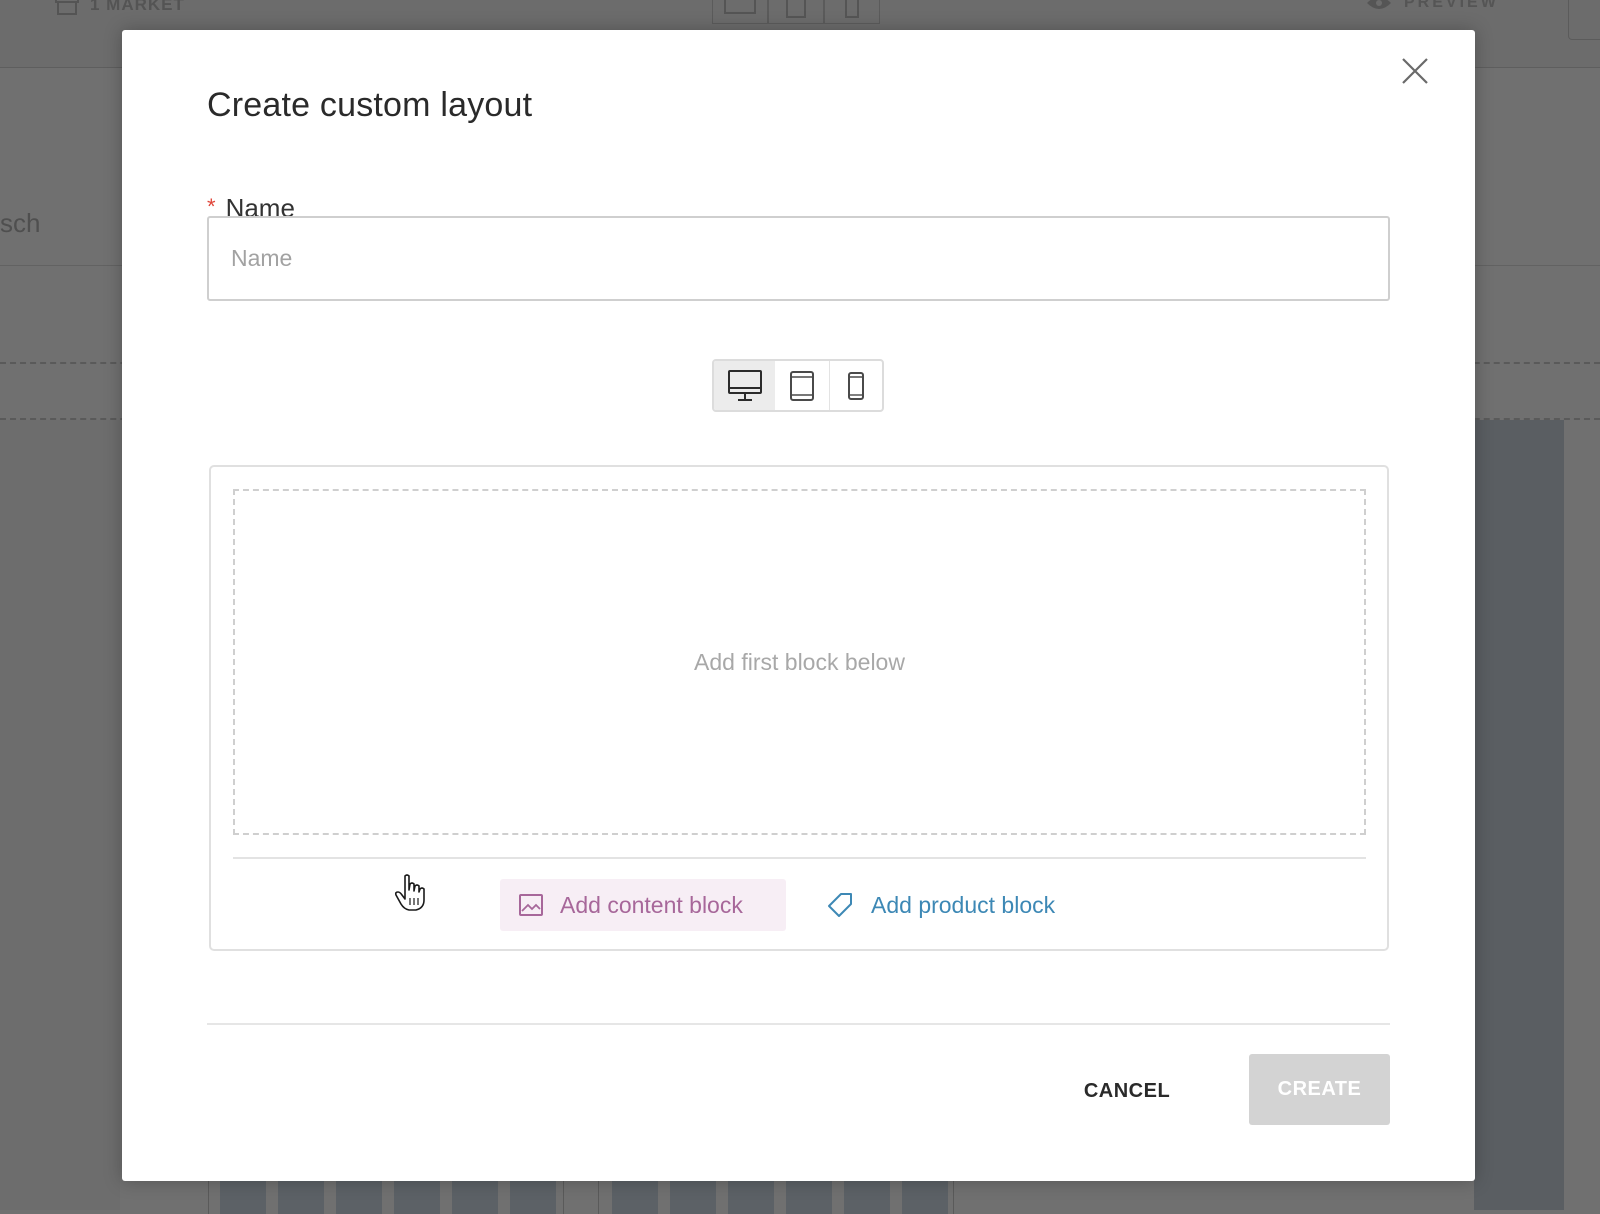  What do you see at coordinates (740, 12) in the screenshot?
I see `bg-desktop-icon` at bounding box center [740, 12].